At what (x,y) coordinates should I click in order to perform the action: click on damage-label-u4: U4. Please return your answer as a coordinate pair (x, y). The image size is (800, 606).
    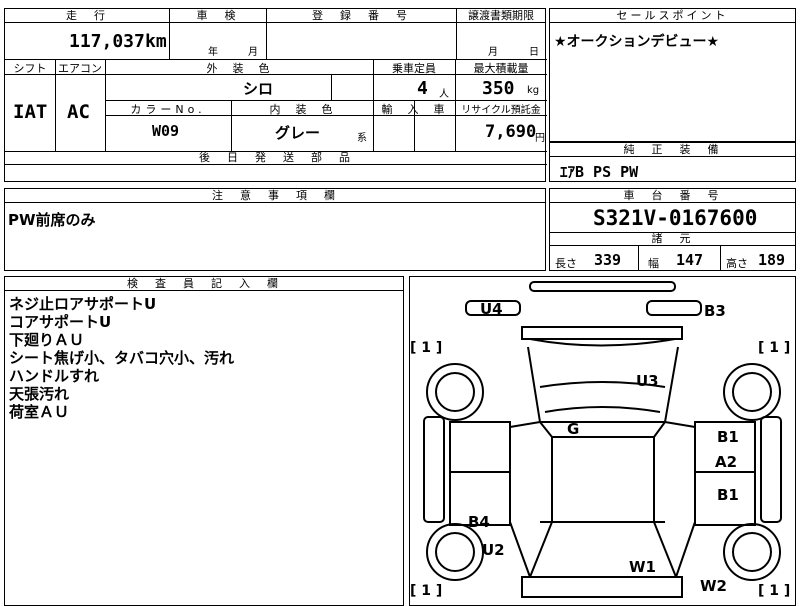
    Looking at the image, I should click on (491, 309).